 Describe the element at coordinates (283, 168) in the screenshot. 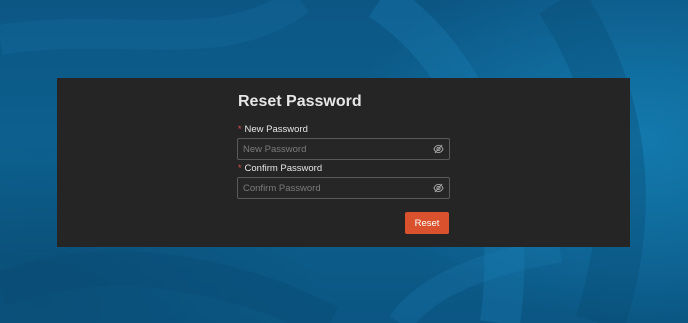

I see `confirm-password-label-text: Confirm Password` at that location.